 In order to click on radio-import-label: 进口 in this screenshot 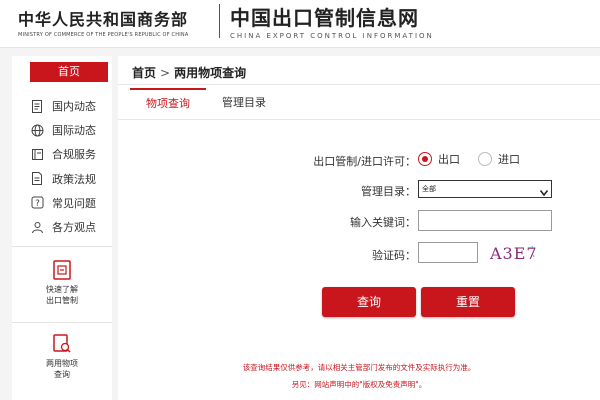, I will do `click(509, 159)`.